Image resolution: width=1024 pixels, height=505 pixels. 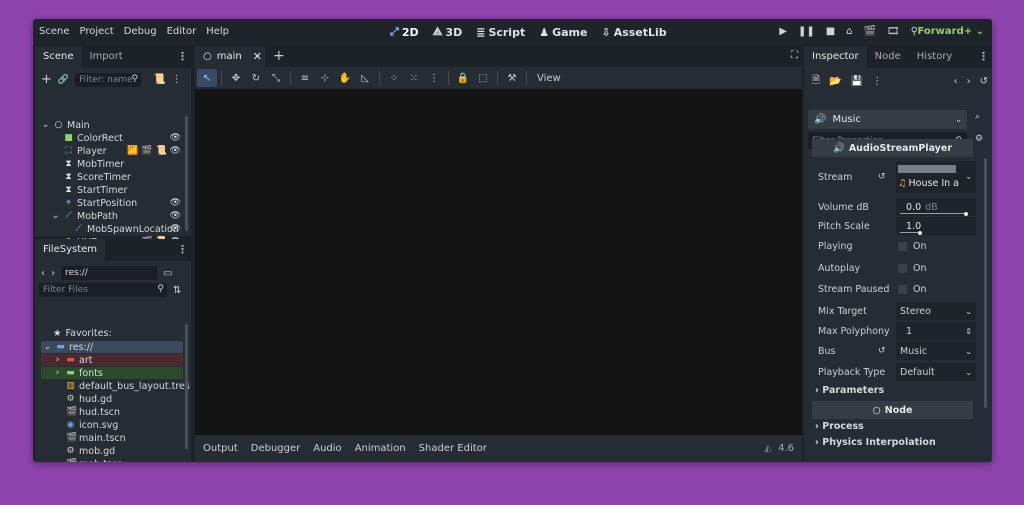 I want to click on bottom-tab-shader-editor: Shader Editor, so click(x=453, y=448).